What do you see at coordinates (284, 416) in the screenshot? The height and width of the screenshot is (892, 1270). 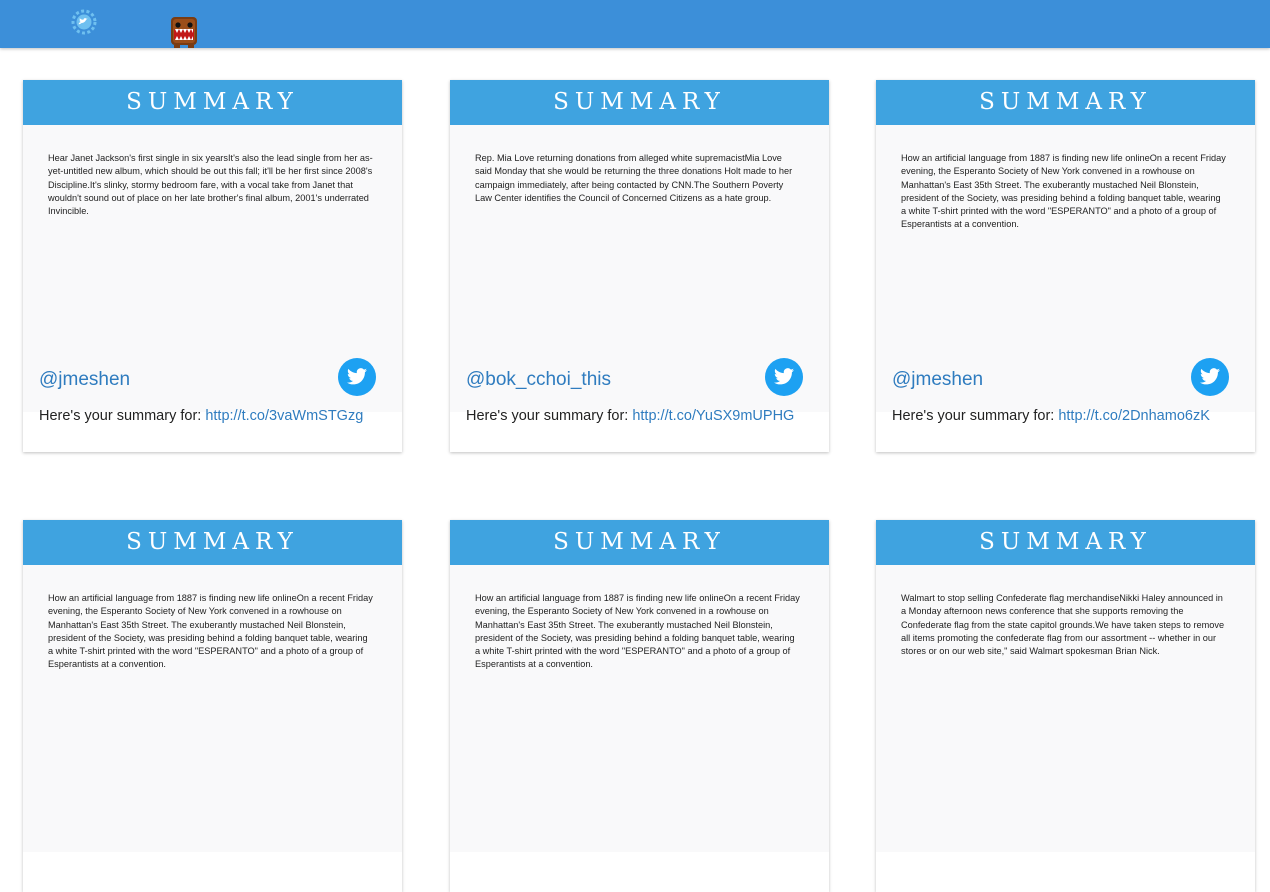 I see `summary-link: http://t.co/3vaWmSTGzg` at bounding box center [284, 416].